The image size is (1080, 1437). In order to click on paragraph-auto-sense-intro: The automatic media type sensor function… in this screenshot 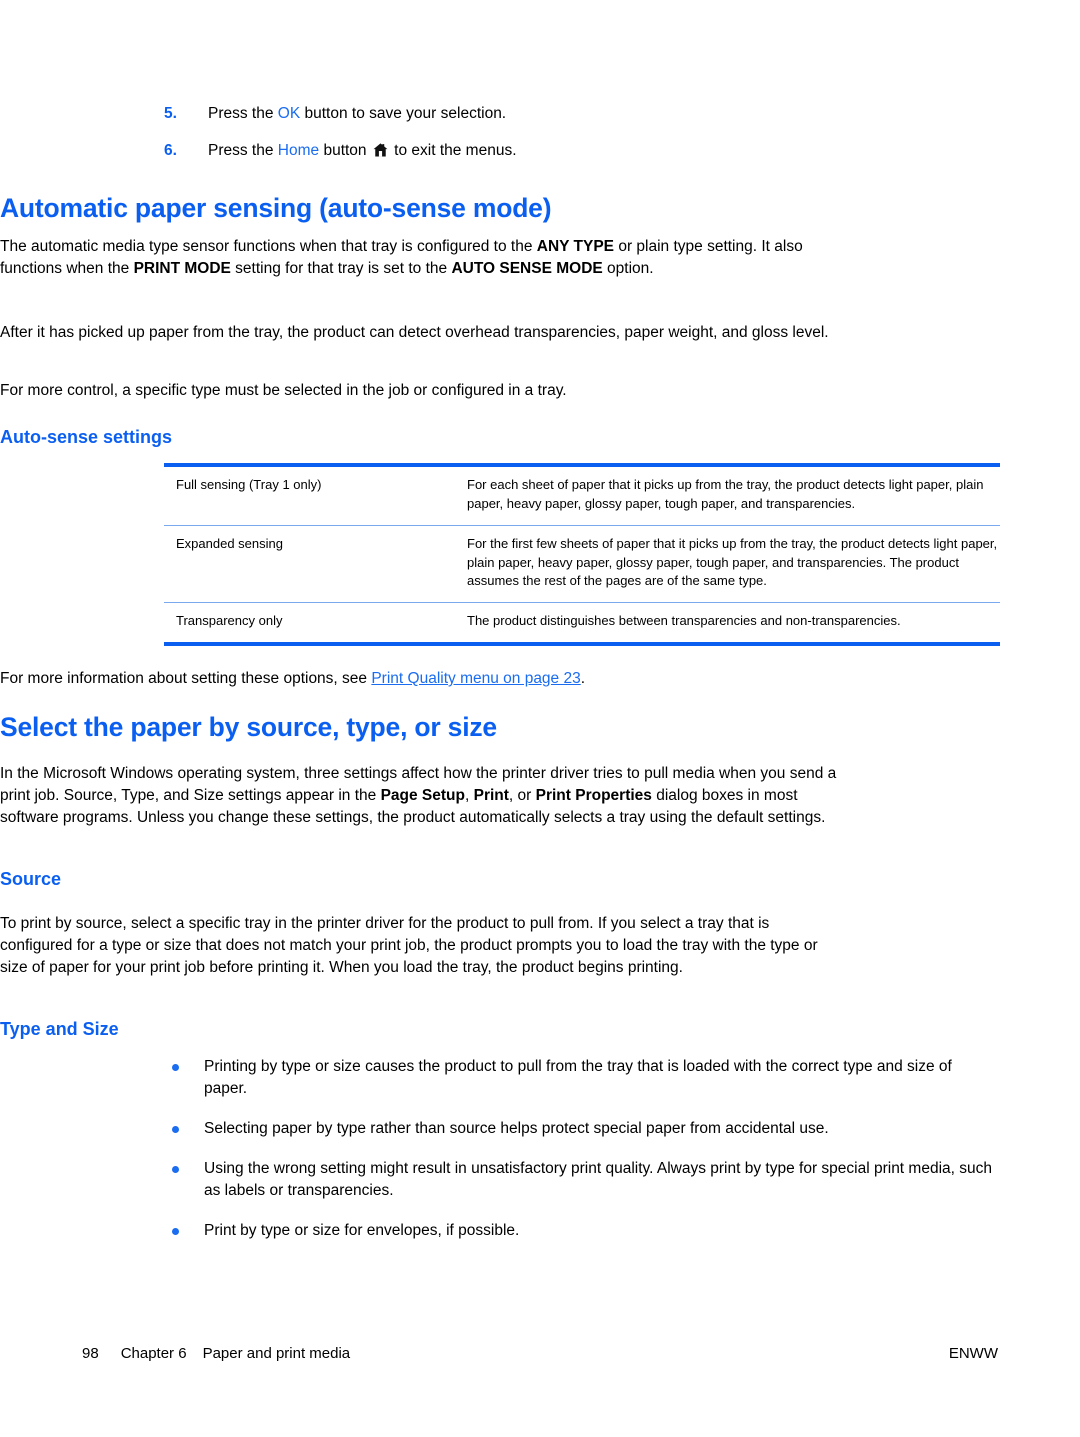, I will do `click(412, 258)`.